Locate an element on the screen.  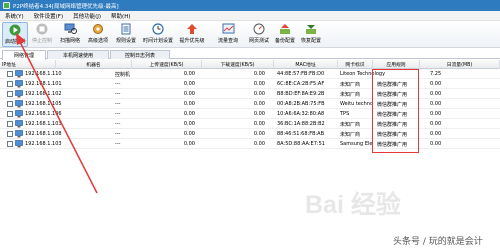
chart-icon is located at coordinates (228, 29).